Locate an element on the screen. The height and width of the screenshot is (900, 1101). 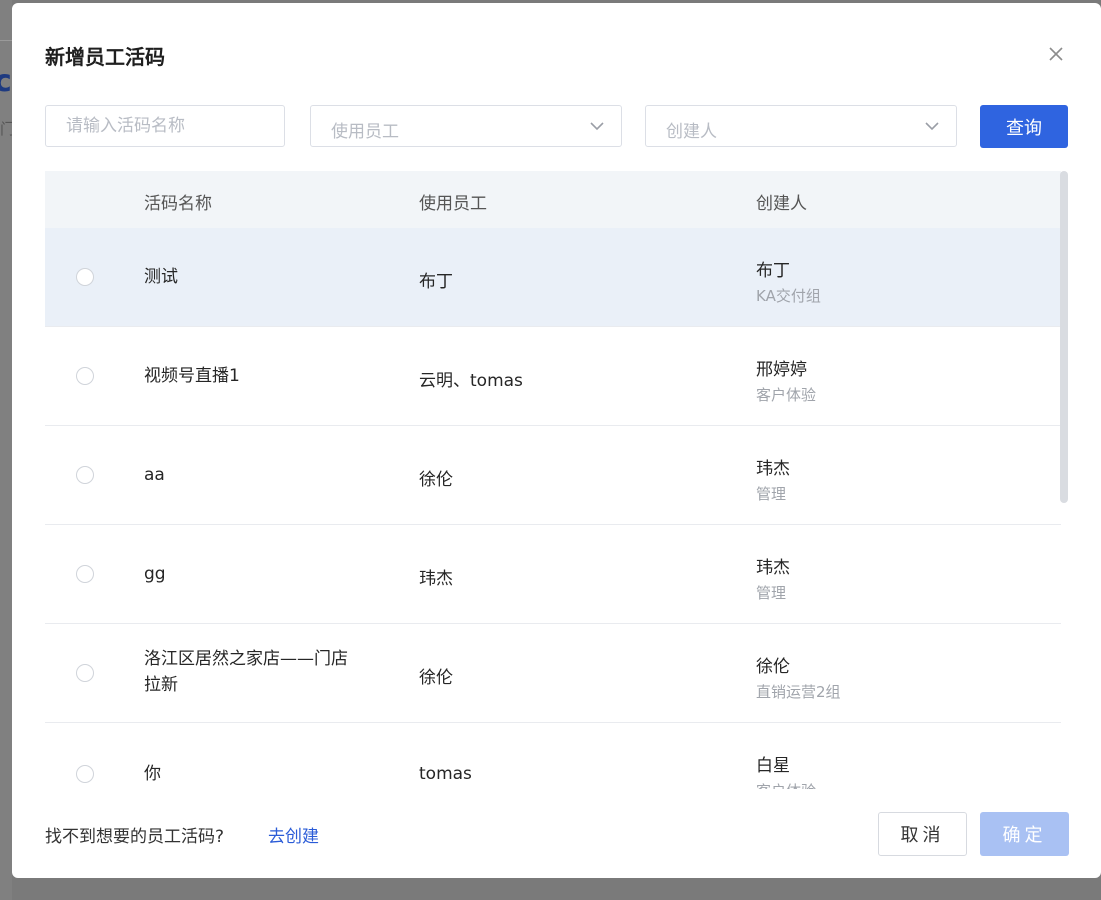
table-scrollbar is located at coordinates (1064, 337).